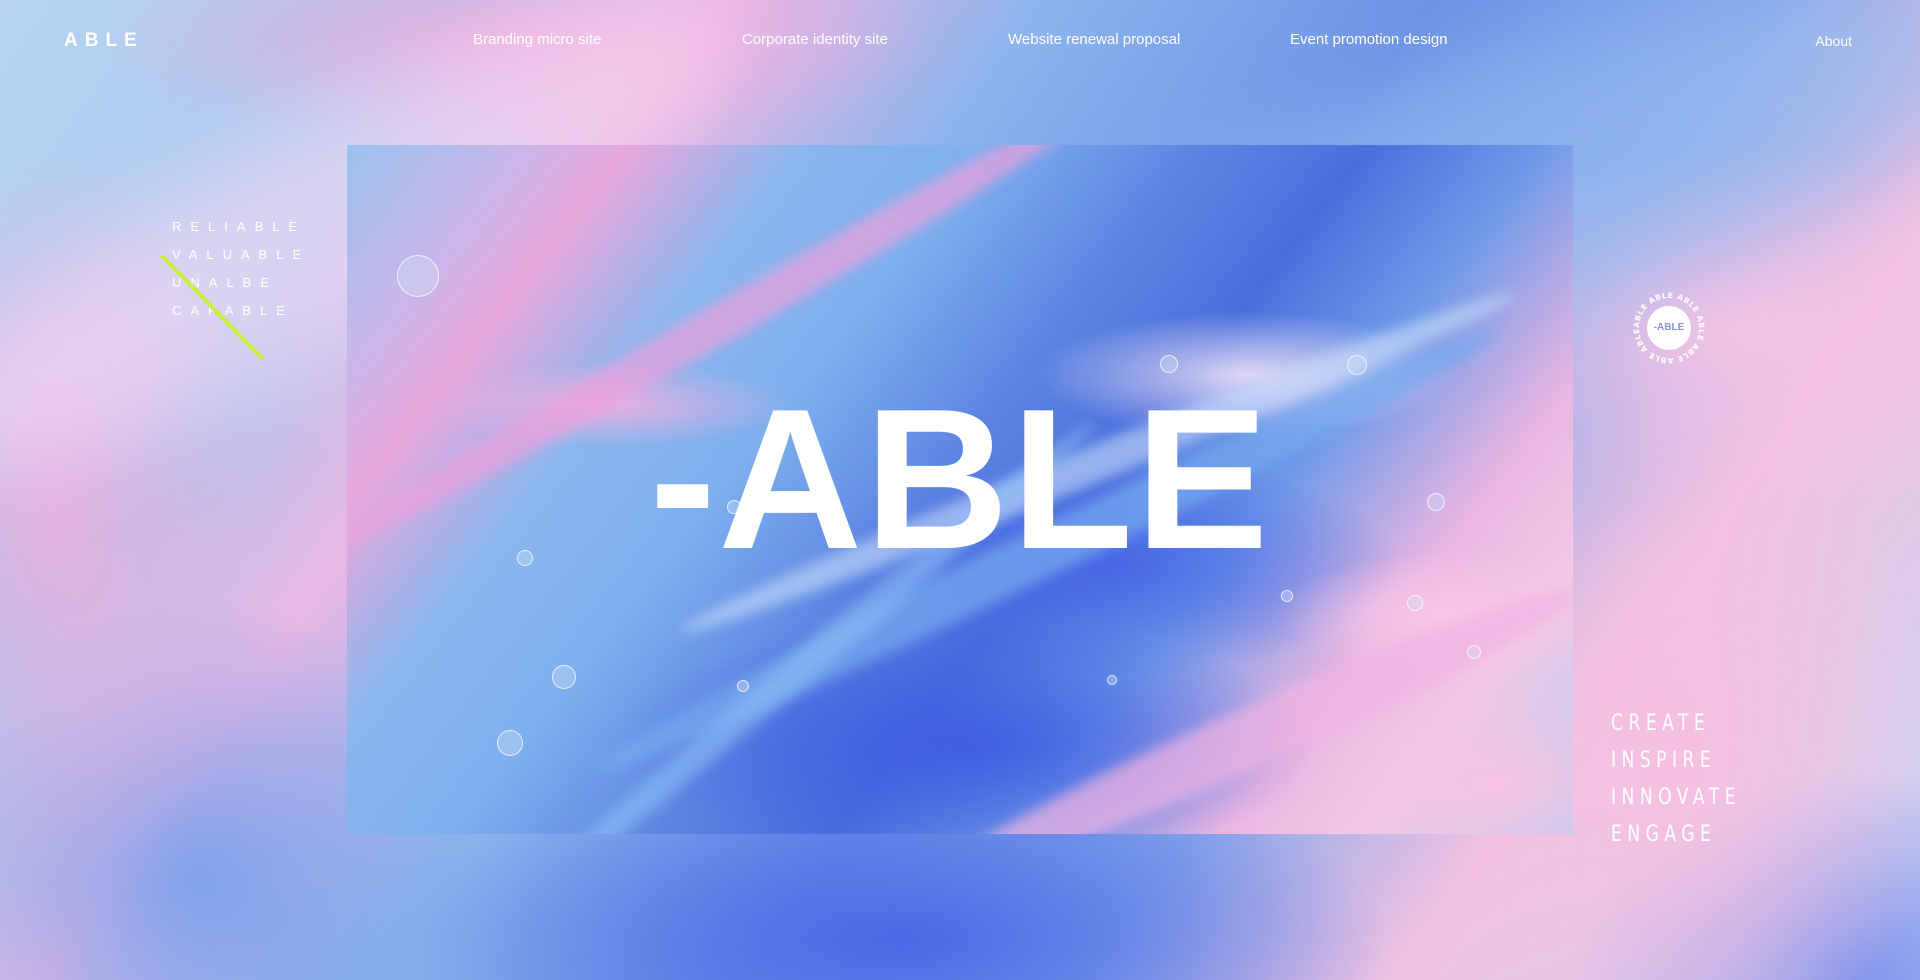 Image resolution: width=1920 pixels, height=980 pixels. I want to click on side-word: RELIABLE, so click(239, 226).